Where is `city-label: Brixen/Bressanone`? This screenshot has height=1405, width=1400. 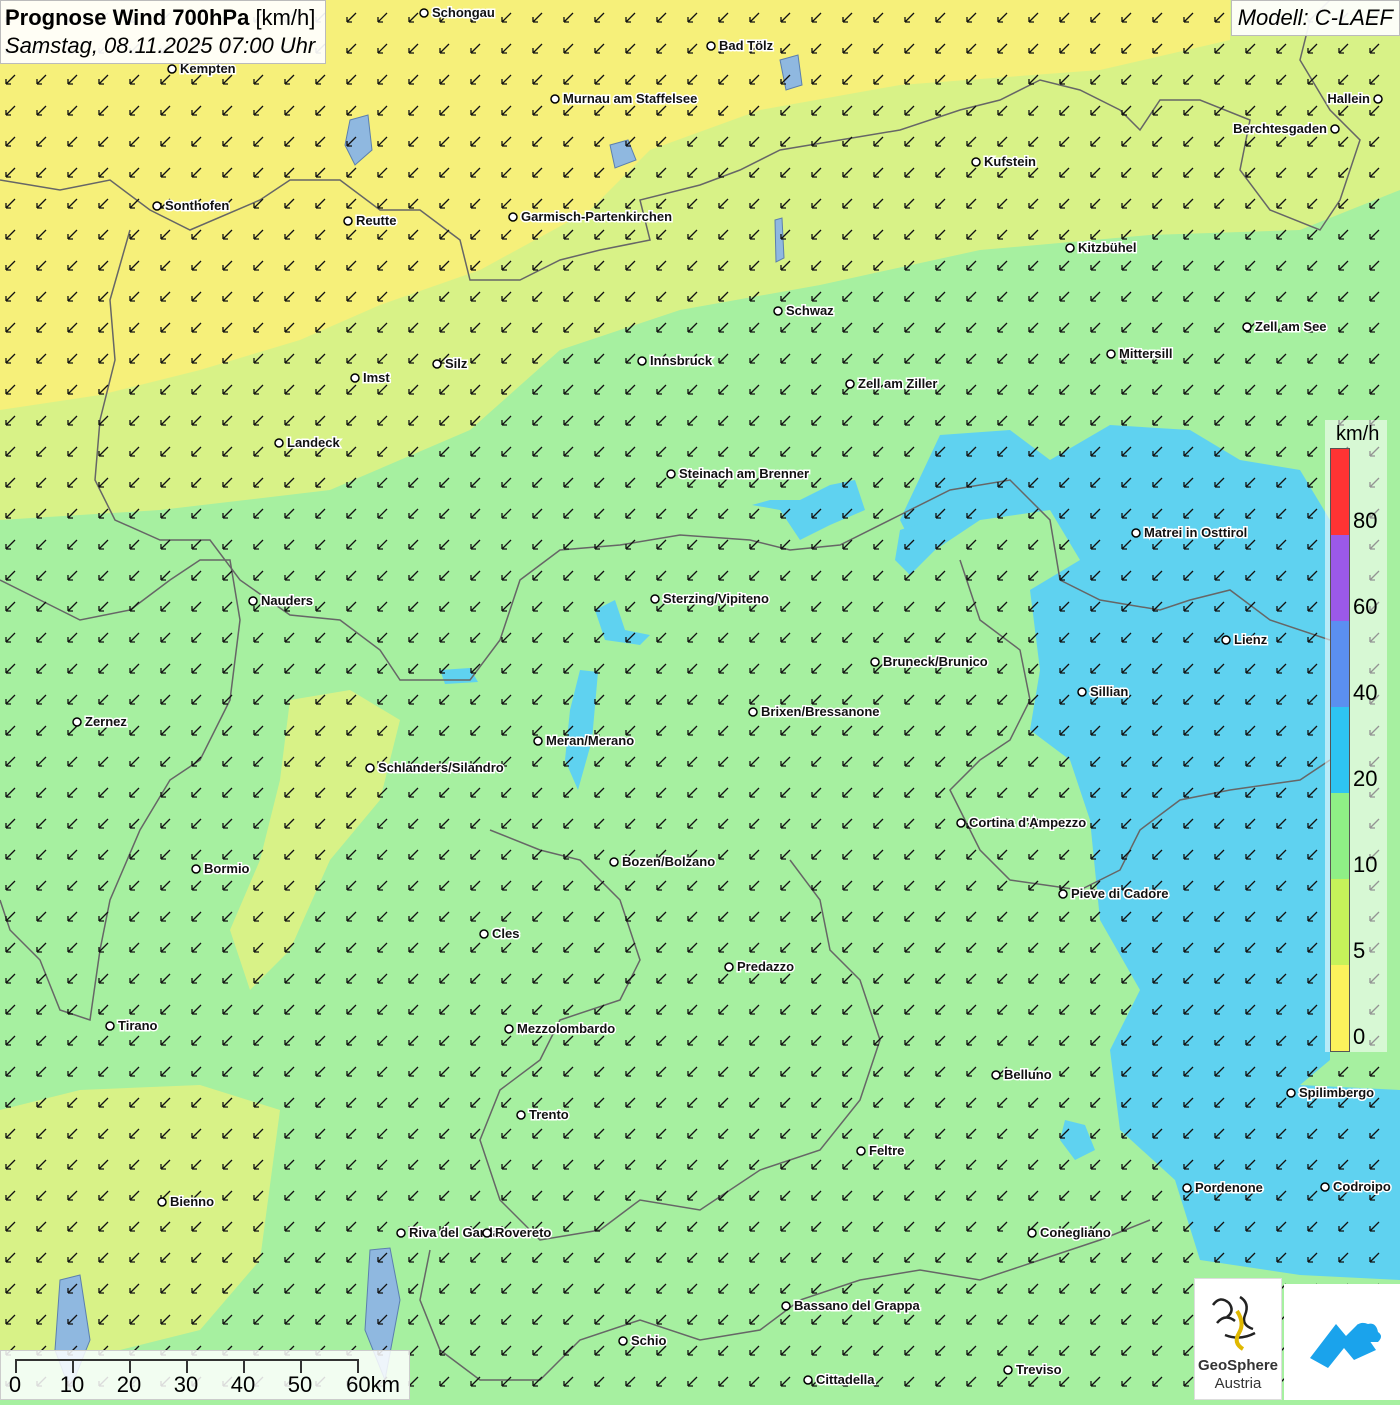 city-label: Brixen/Bressanone is located at coordinates (820, 711).